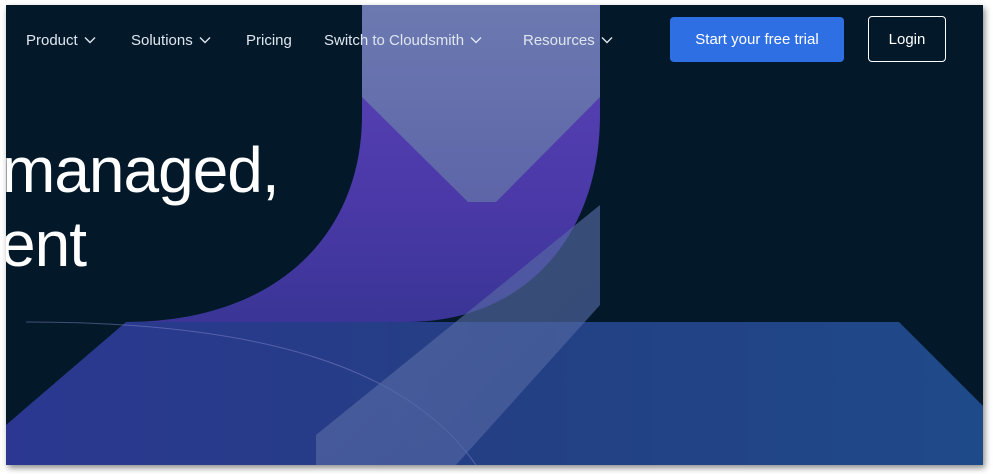 The height and width of the screenshot is (474, 993). I want to click on nav-item-product: Product, so click(61, 40).